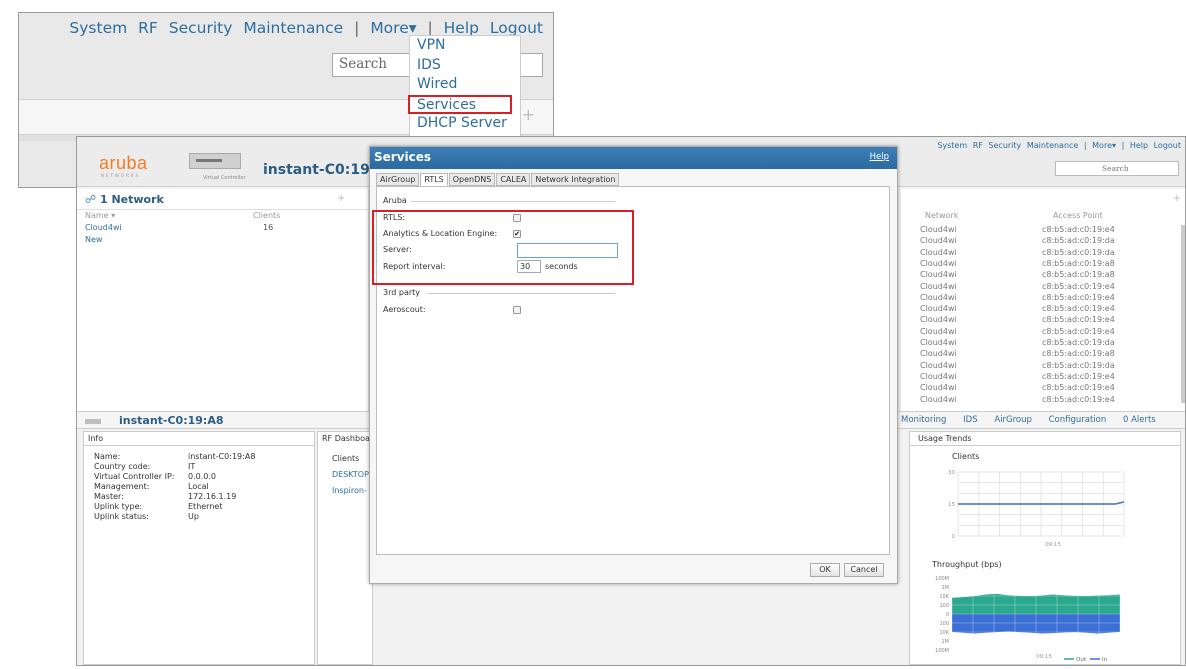 The image size is (1186, 669). What do you see at coordinates (93, 421) in the screenshot?
I see `access-point-icon` at bounding box center [93, 421].